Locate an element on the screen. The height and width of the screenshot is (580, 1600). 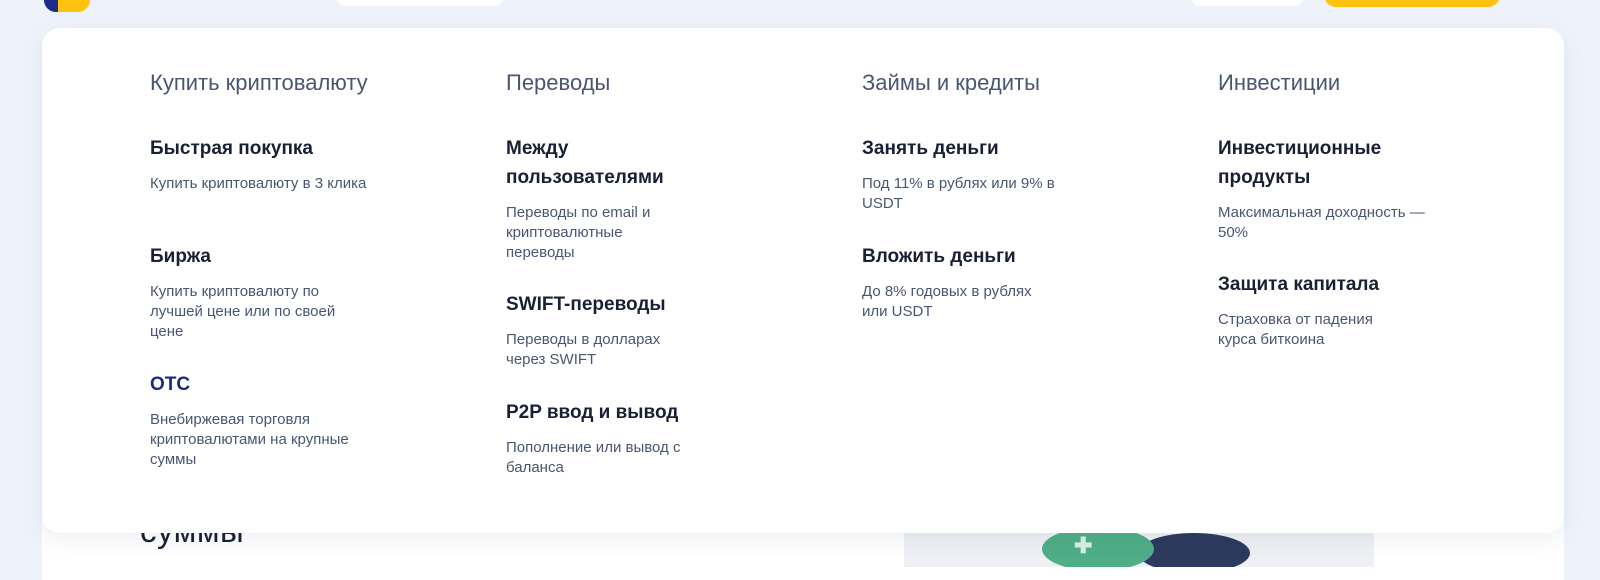
menu-item-title: OTC is located at coordinates (170, 384).